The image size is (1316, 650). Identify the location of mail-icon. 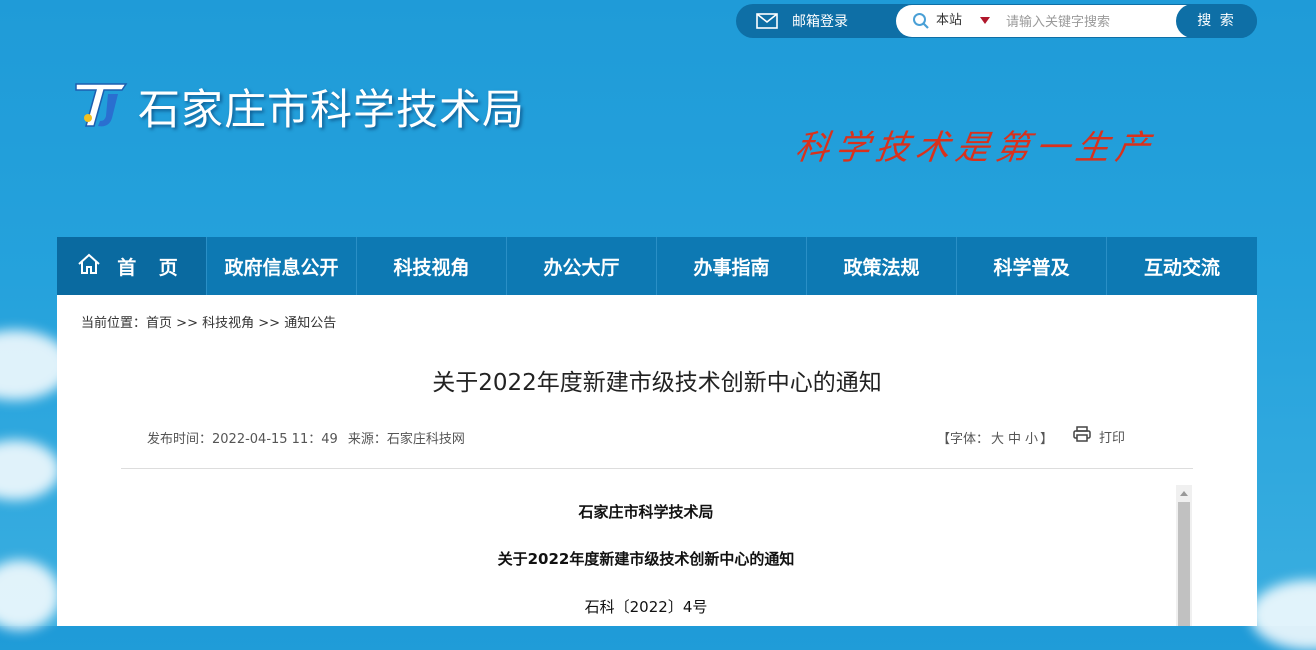
(767, 21).